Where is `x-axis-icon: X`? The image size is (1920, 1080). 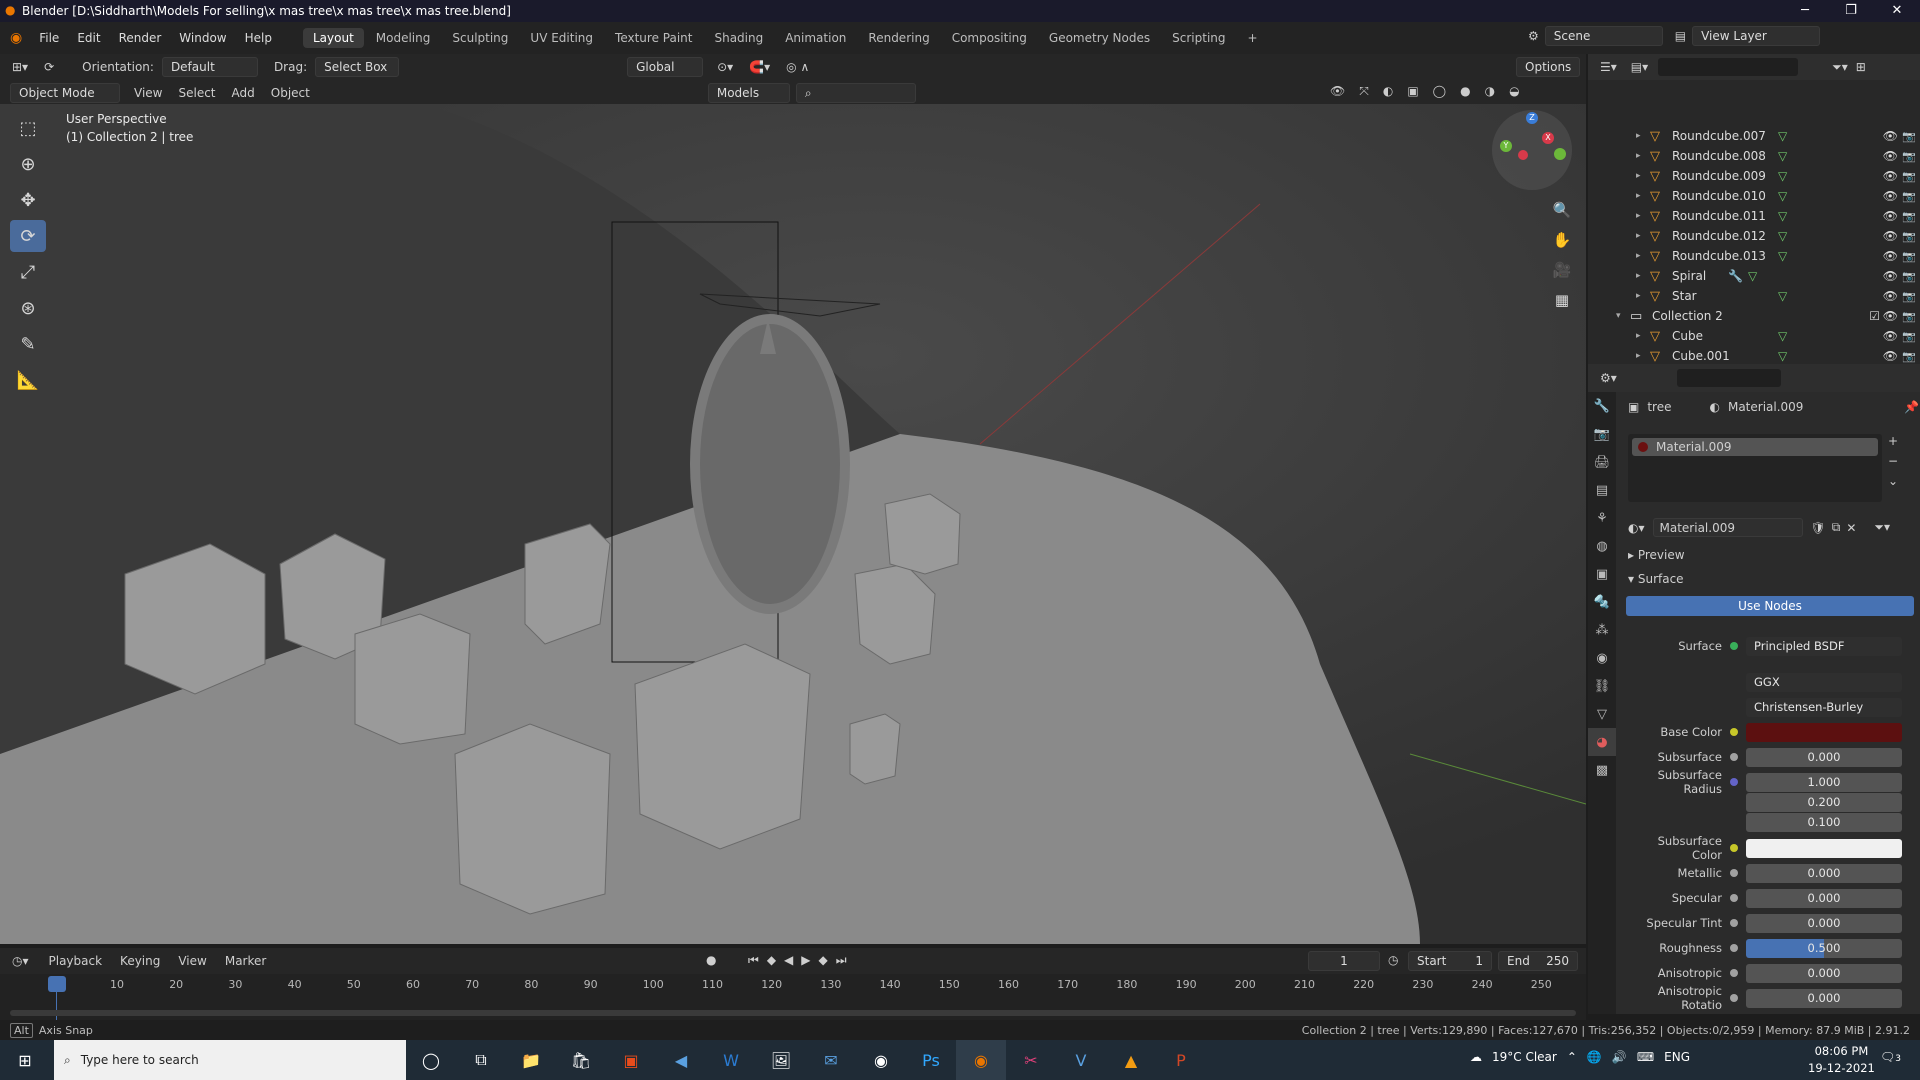
x-axis-icon: X is located at coordinates (1548, 138).